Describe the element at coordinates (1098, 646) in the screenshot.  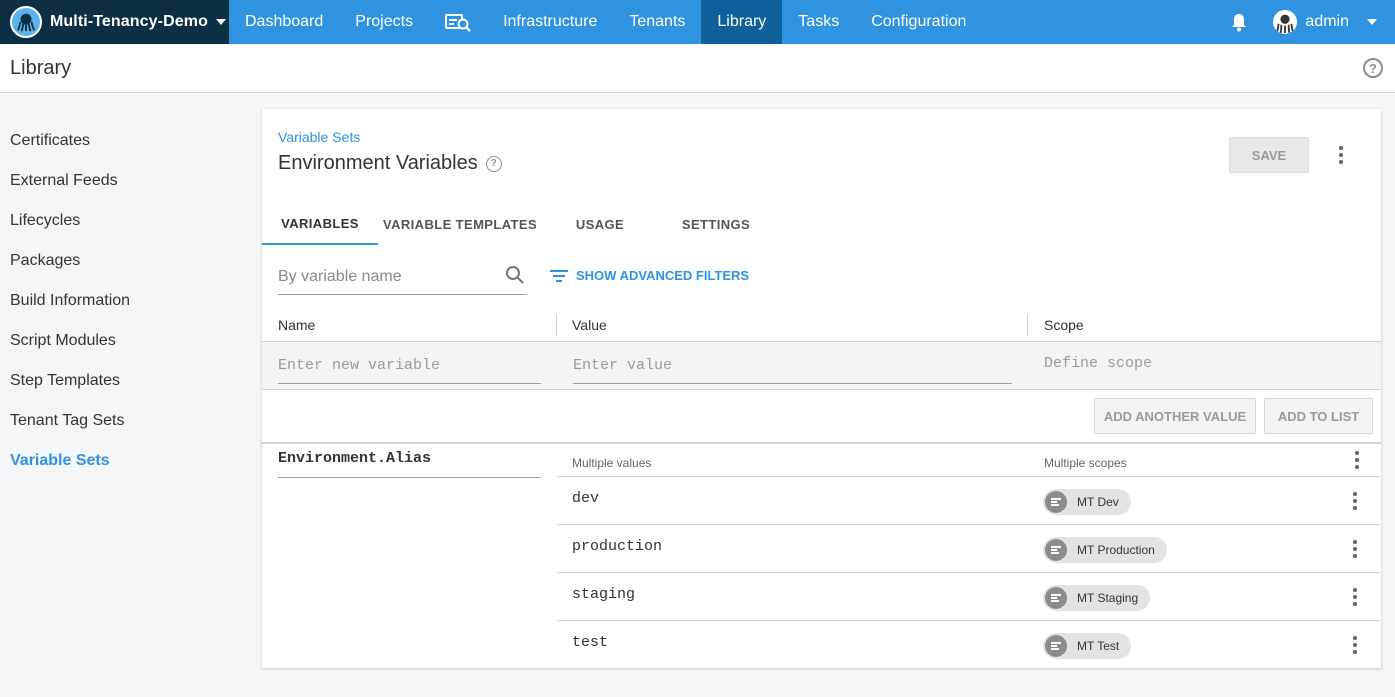
I see `scope-chip-label: MT Test` at that location.